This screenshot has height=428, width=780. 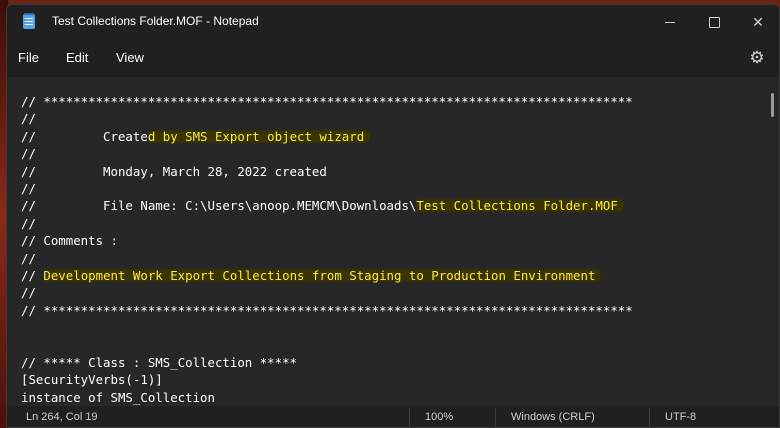 I want to click on editor-line: instance of SMS_Collection, so click(x=118, y=397).